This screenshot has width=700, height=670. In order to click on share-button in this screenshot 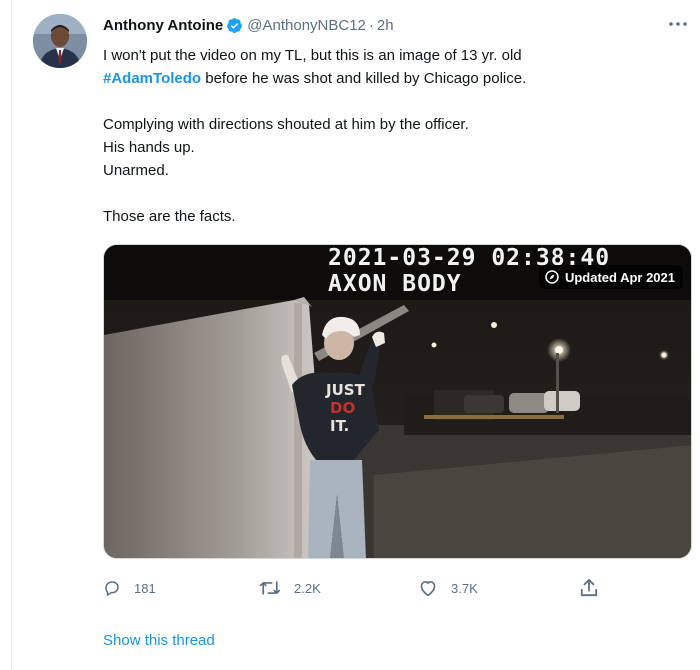, I will do `click(595, 588)`.